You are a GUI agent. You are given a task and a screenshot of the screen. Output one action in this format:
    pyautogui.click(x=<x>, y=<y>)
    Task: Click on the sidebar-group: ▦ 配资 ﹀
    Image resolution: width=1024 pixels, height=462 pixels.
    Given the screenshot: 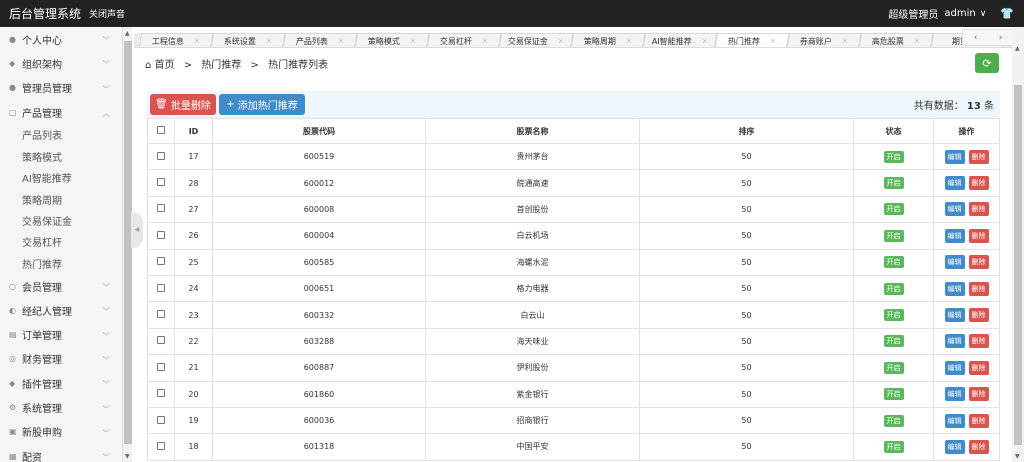 What is the action you would take?
    pyautogui.click(x=61, y=453)
    